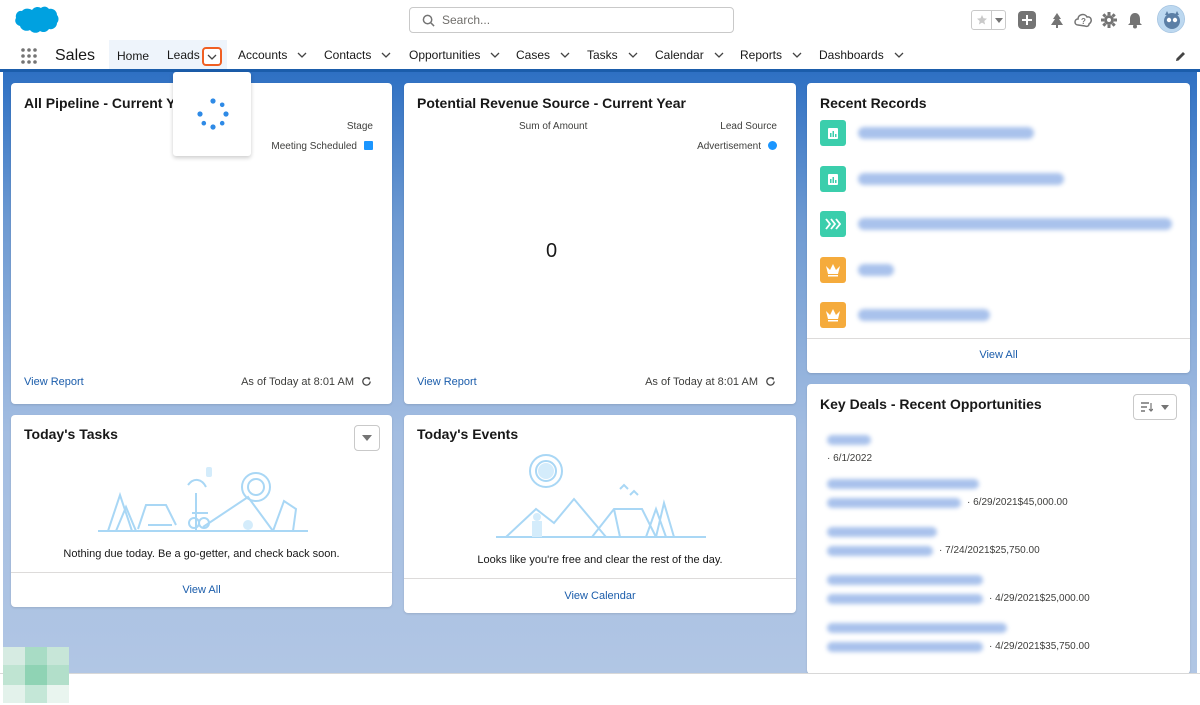 This screenshot has height=705, width=1200. I want to click on nav-item-home: Home, so click(133, 54).